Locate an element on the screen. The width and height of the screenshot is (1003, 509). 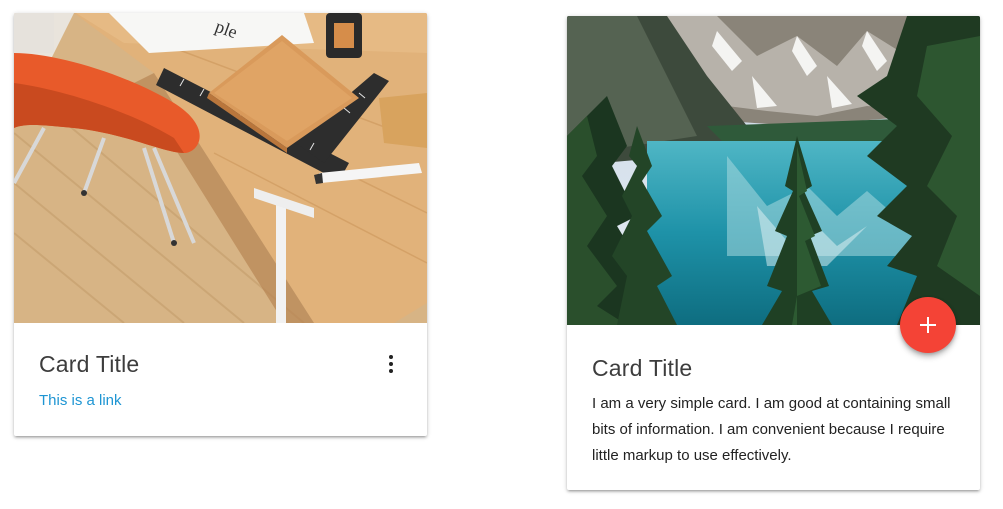
add-fab-button is located at coordinates (928, 325).